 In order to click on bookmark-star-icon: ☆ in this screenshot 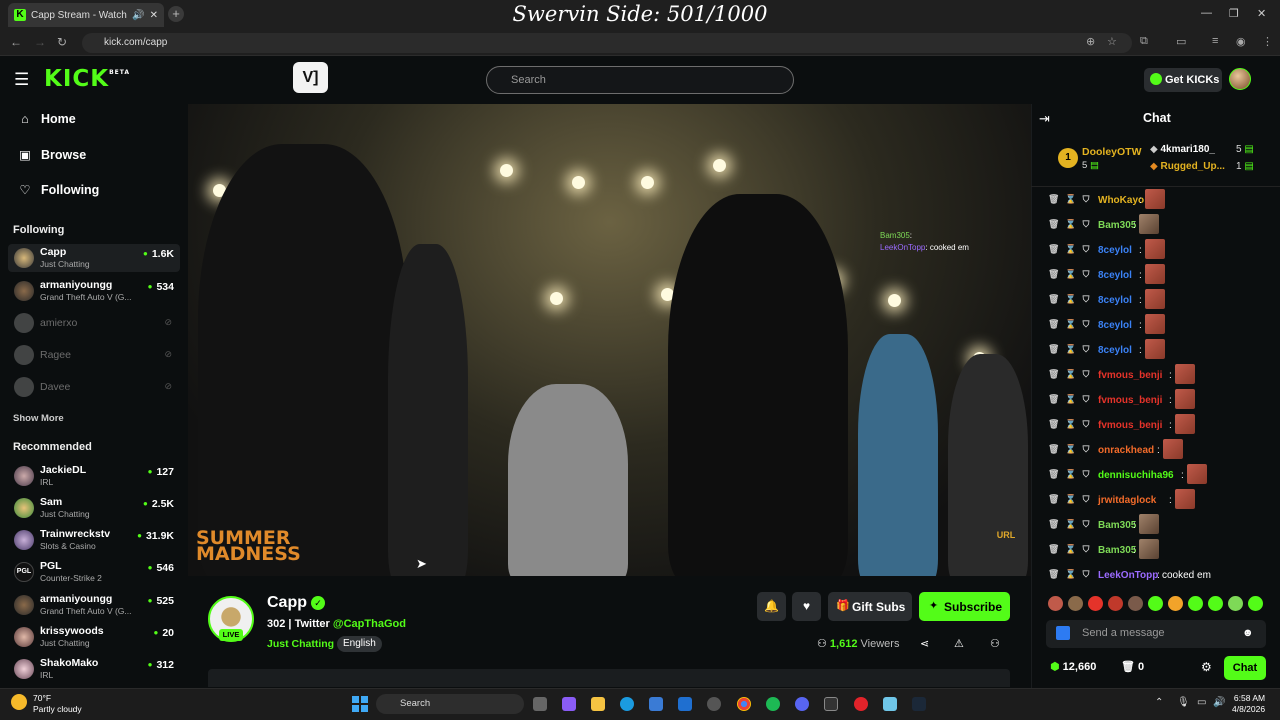, I will do `click(1112, 41)`.